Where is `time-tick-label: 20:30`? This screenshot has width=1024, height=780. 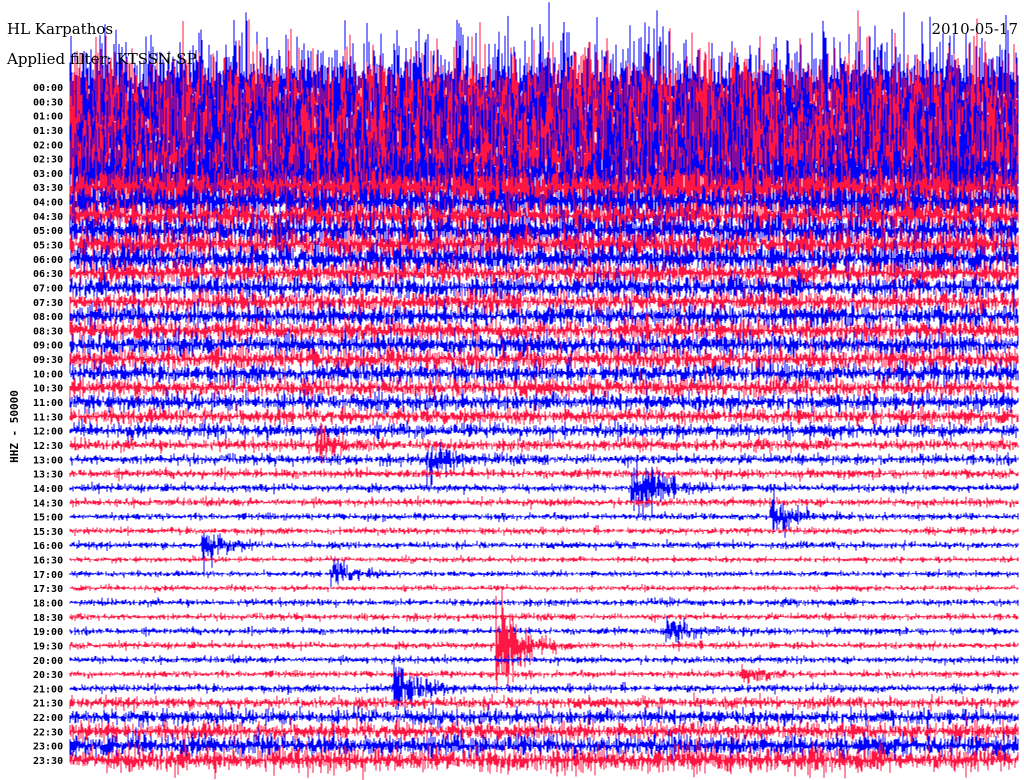 time-tick-label: 20:30 is located at coordinates (48, 675).